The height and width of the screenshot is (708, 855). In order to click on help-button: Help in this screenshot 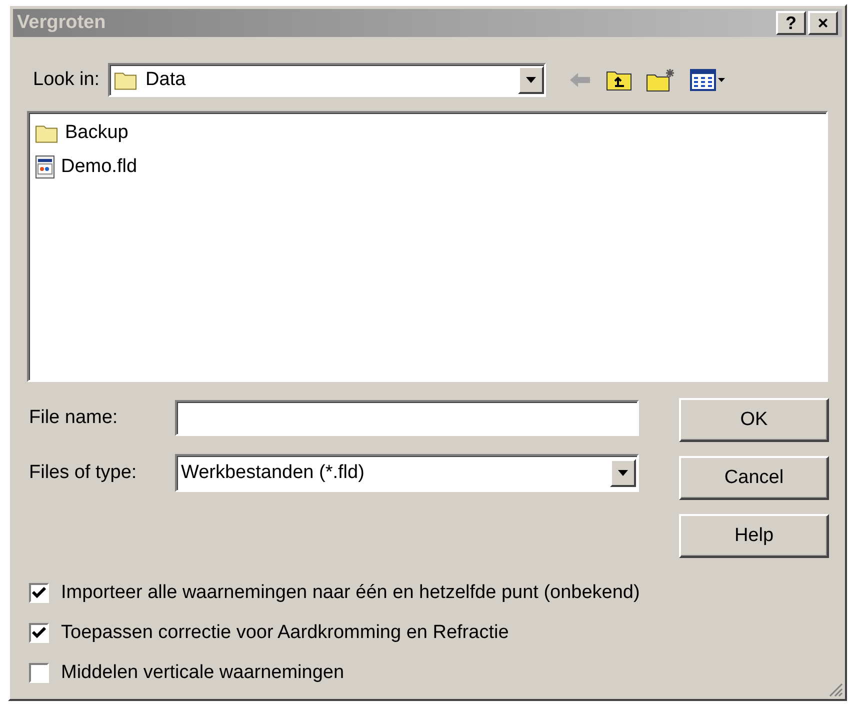, I will do `click(754, 536)`.